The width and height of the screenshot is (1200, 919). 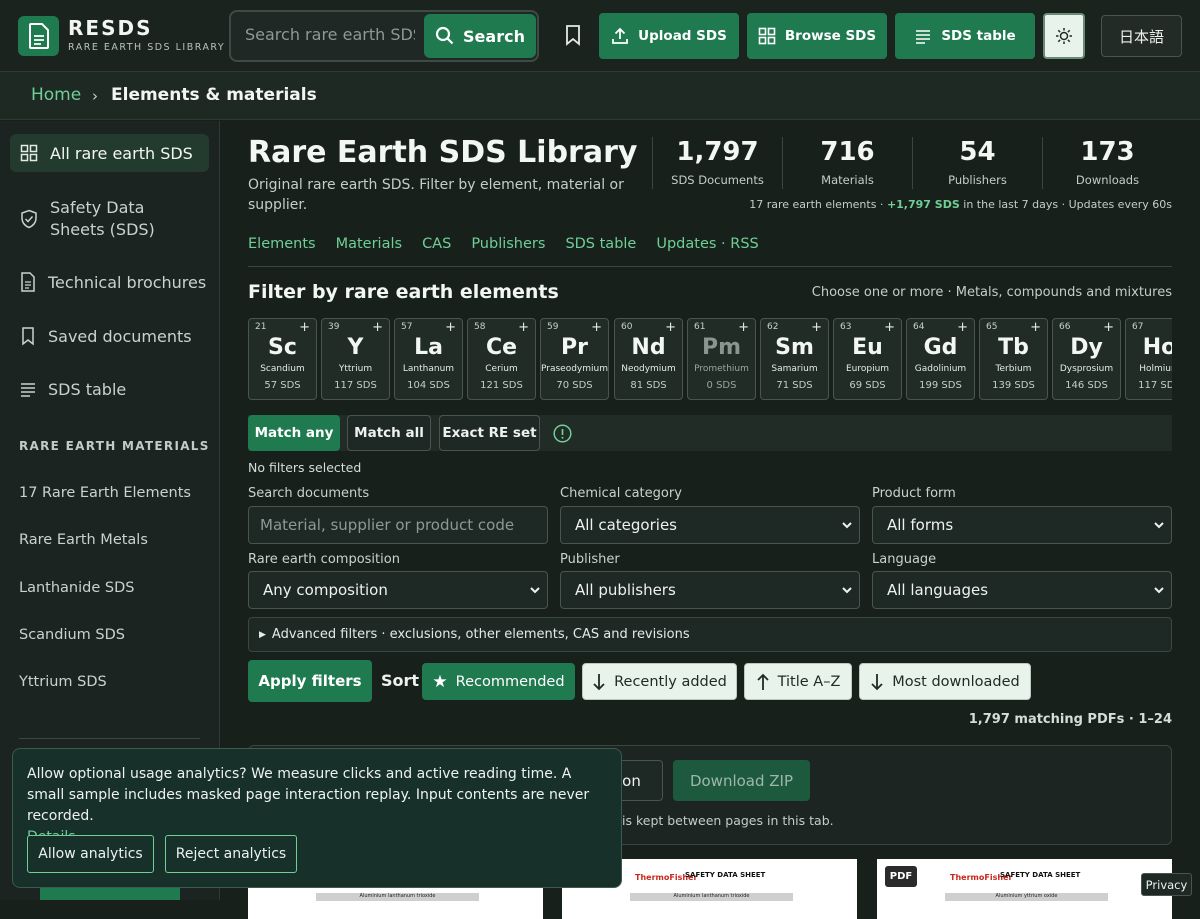 I want to click on element-tile-tb: 65 + Tb Terbium 139 SDS, so click(x=1013, y=359).